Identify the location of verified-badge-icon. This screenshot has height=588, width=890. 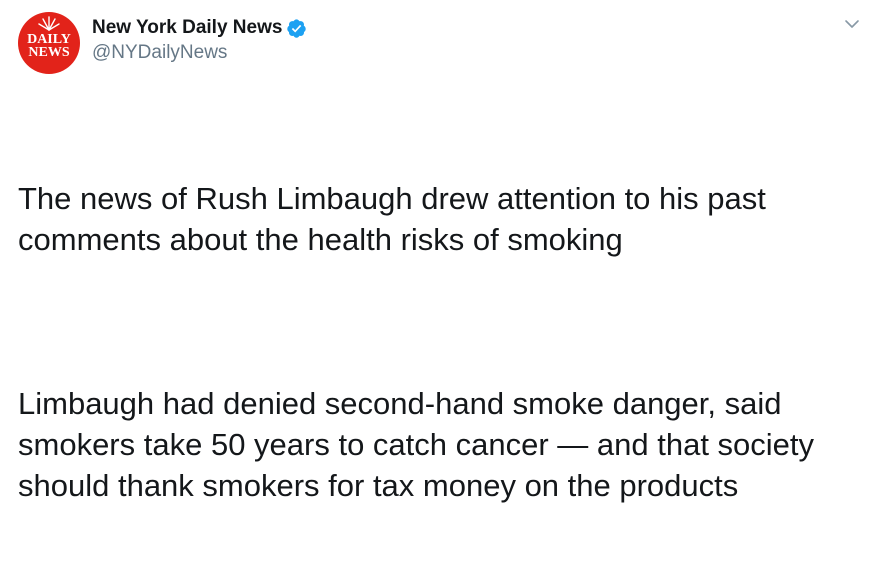
(297, 28).